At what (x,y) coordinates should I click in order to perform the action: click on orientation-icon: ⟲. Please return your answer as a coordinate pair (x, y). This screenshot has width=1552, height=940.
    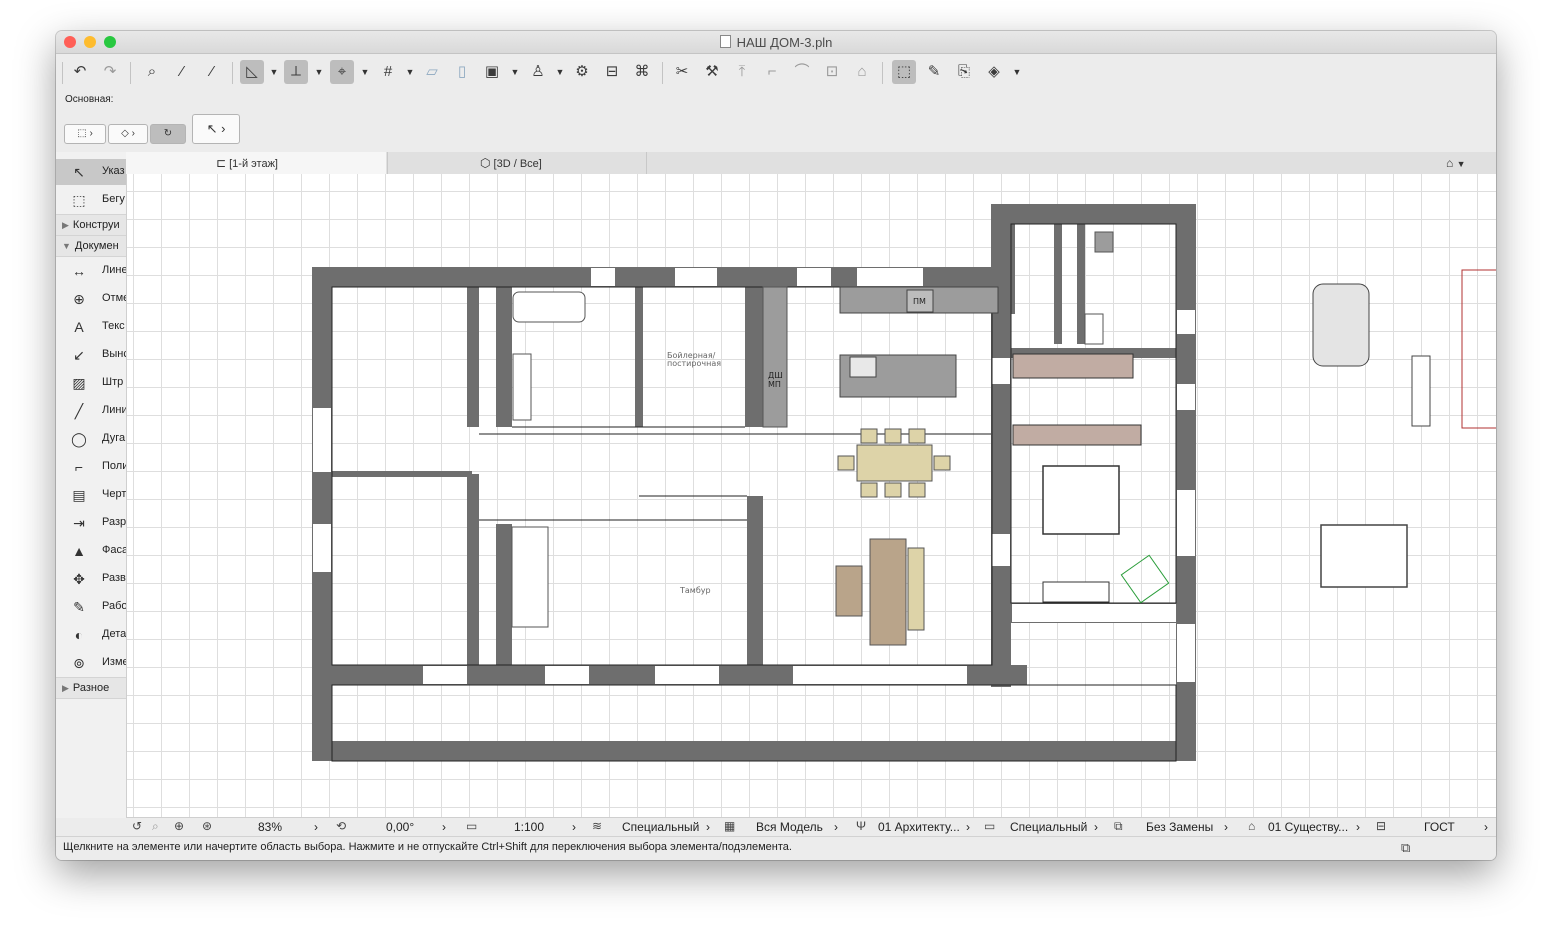
    Looking at the image, I should click on (341, 826).